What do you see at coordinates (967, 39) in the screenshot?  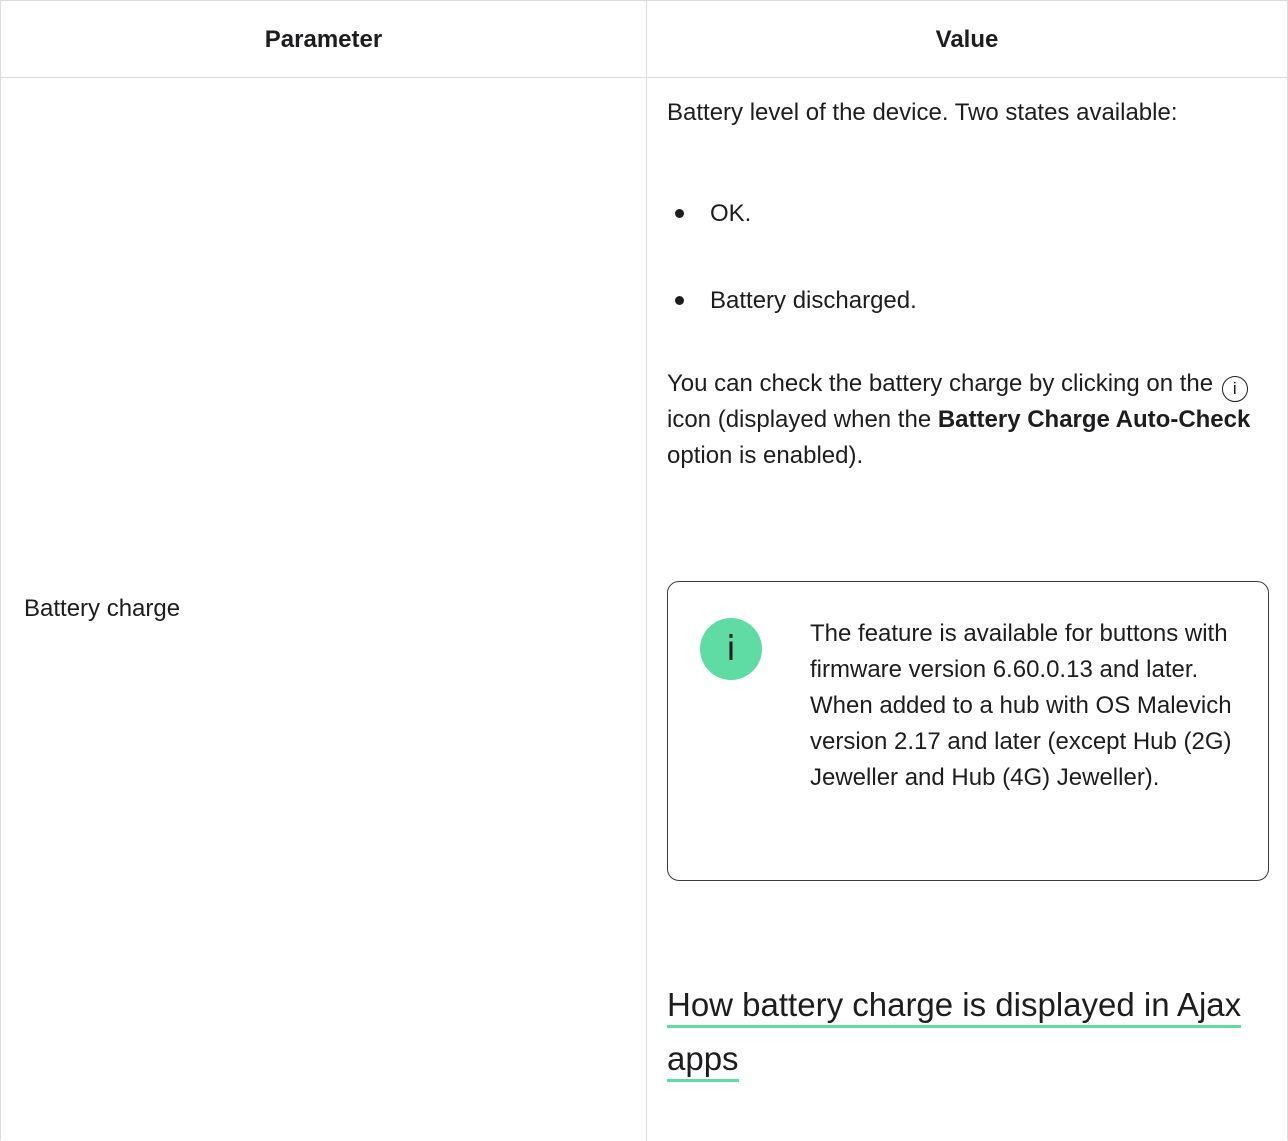 I see `header-value: Value` at bounding box center [967, 39].